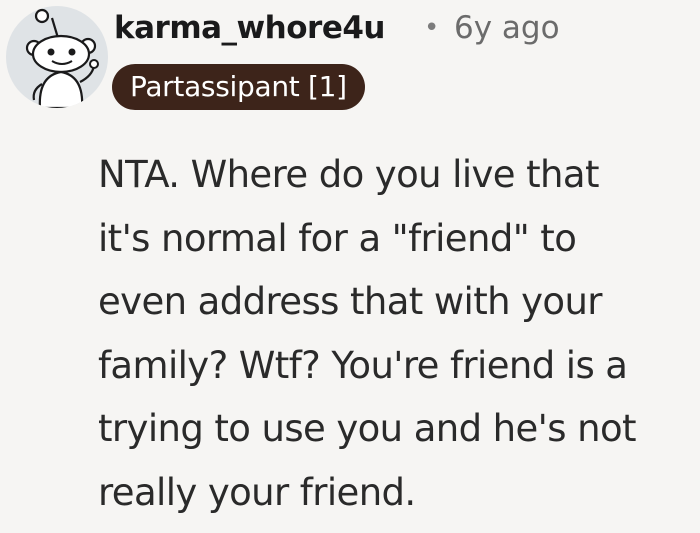 This screenshot has height=533, width=700. What do you see at coordinates (62, 58) in the screenshot?
I see `snoo-avatar-icon` at bounding box center [62, 58].